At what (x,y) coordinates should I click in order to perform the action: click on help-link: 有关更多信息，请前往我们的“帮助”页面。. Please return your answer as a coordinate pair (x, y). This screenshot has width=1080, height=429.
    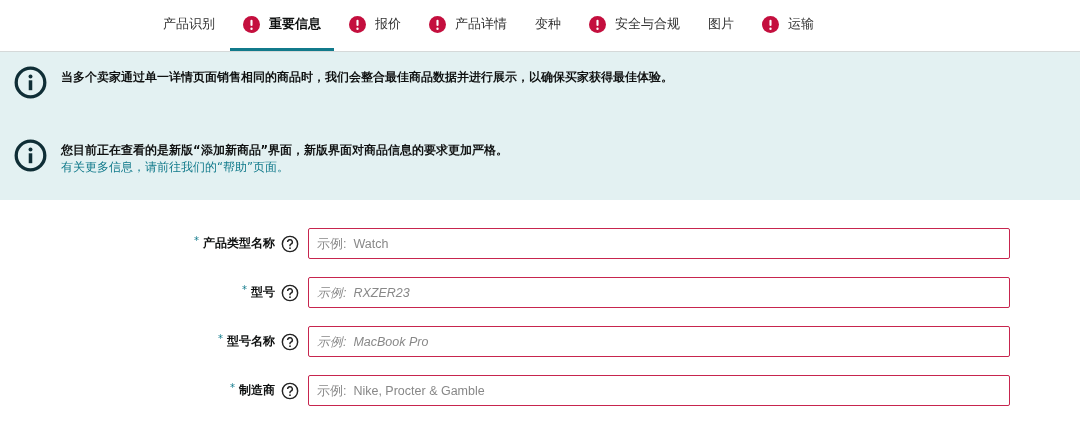
    Looking at the image, I should click on (285, 167).